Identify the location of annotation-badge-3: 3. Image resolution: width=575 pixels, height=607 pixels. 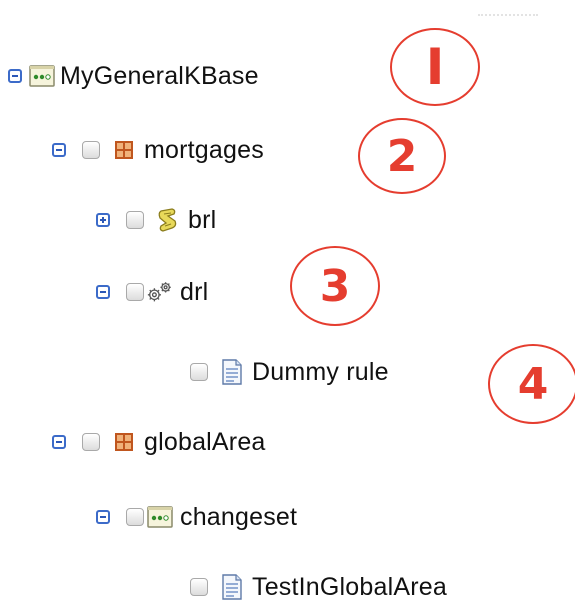
(335, 286).